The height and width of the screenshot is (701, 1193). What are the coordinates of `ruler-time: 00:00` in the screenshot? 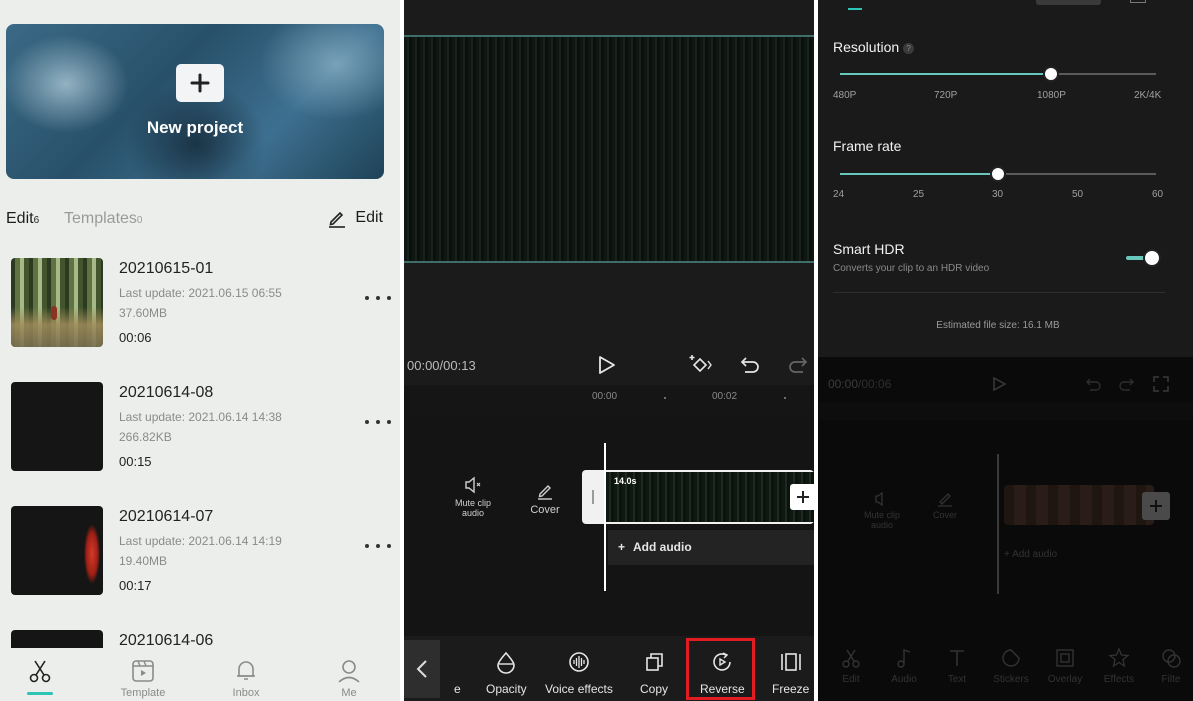 It's located at (605, 396).